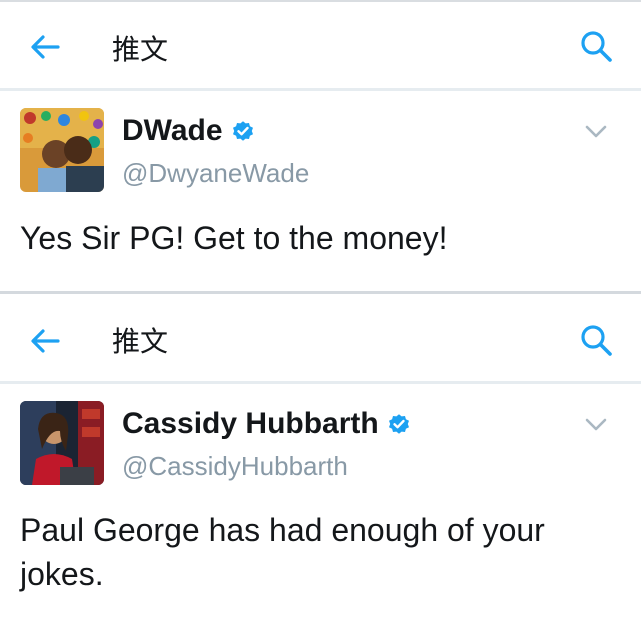 This screenshot has height=623, width=641. Describe the element at coordinates (215, 173) in the screenshot. I see `handle: @DwyaneWade` at that location.